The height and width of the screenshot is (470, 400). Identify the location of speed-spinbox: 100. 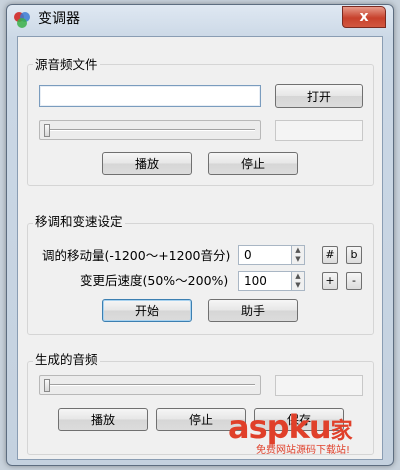
(267, 281).